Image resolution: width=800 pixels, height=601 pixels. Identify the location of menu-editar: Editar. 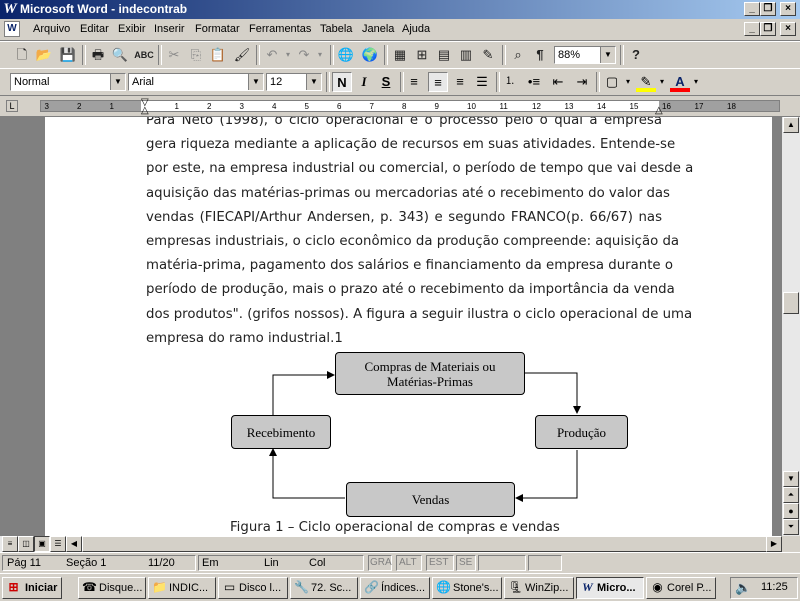
(94, 29).